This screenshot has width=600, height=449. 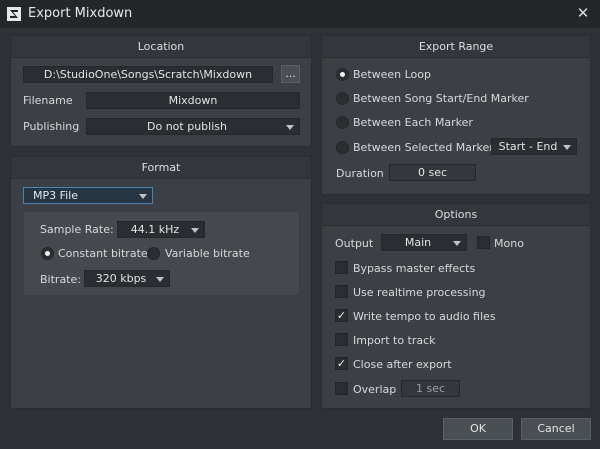 I want to click on format-header: Format, so click(x=161, y=168).